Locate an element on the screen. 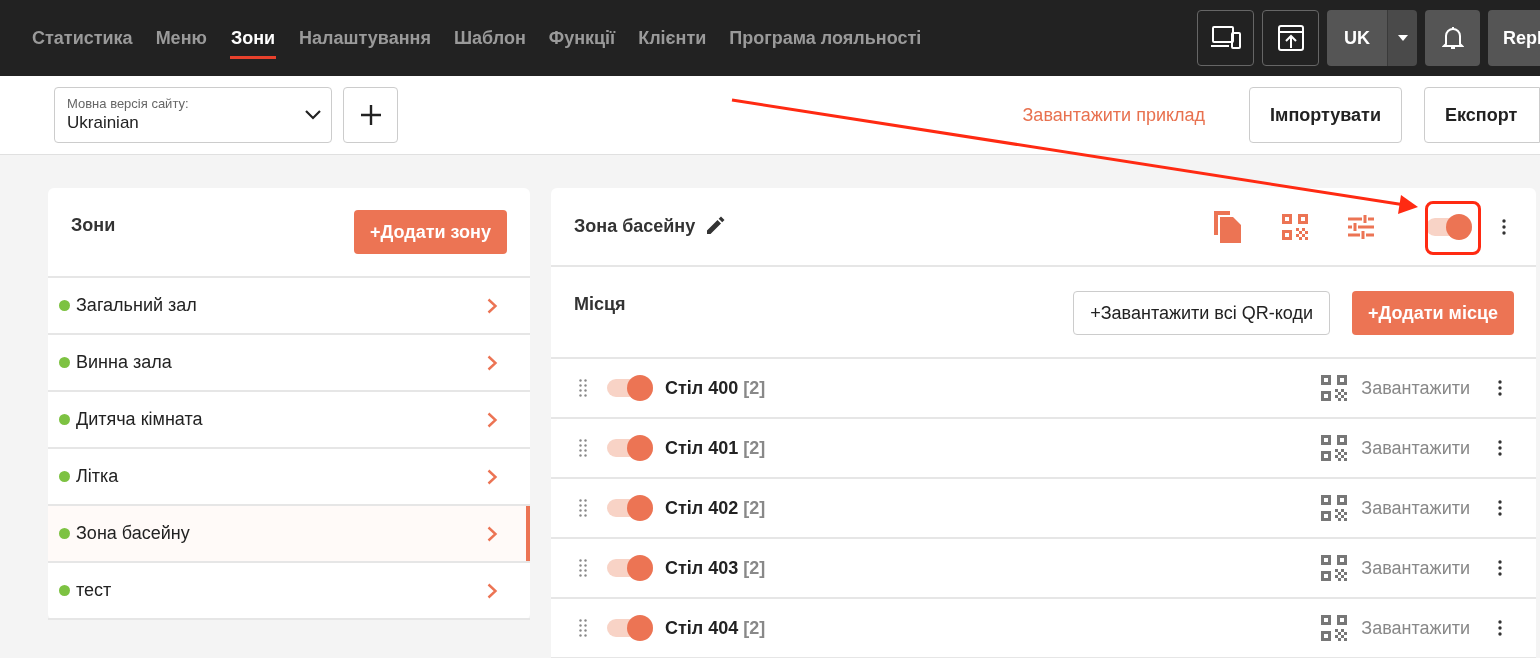  language-select: Мовна версія сайту: Ukrainian is located at coordinates (193, 115).